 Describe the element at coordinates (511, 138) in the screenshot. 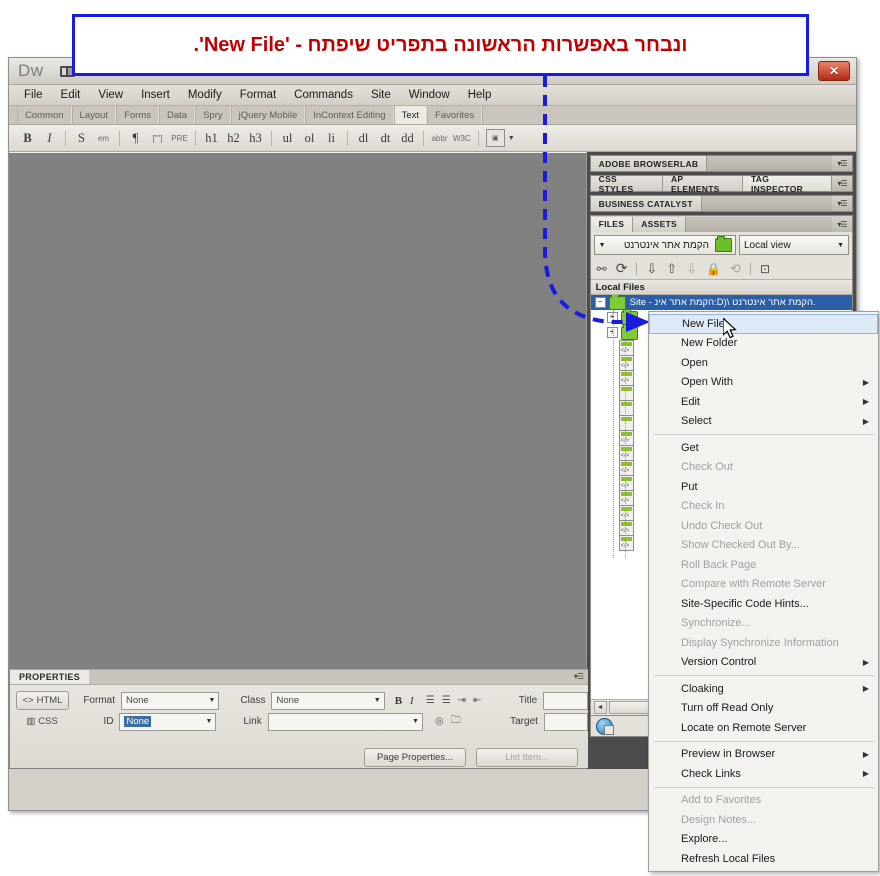

I see `chevron-down-icon: ▼` at that location.